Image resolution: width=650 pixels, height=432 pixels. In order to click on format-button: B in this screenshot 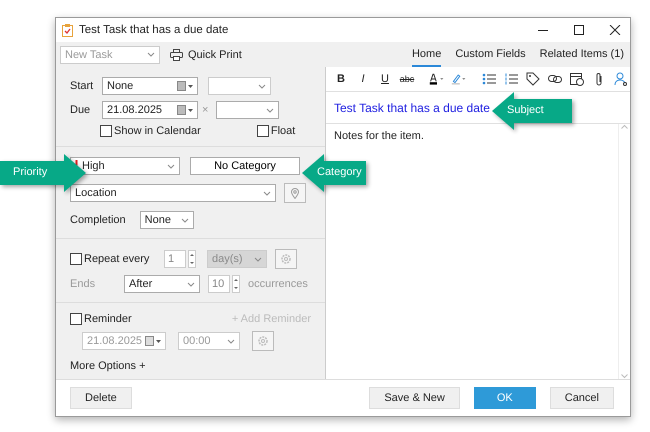, I will do `click(341, 79)`.